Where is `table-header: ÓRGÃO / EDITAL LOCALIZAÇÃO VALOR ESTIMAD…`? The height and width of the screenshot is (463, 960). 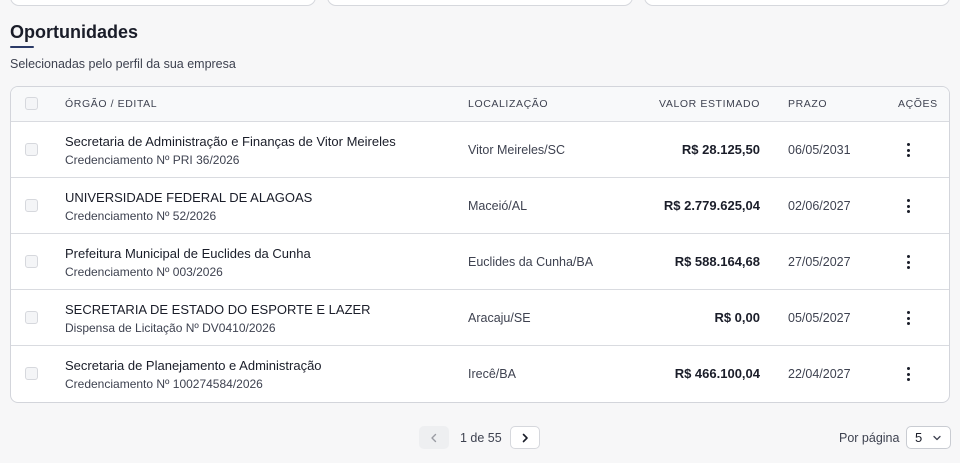 table-header: ÓRGÃO / EDITAL LOCALIZAÇÃO VALOR ESTIMAD… is located at coordinates (480, 104).